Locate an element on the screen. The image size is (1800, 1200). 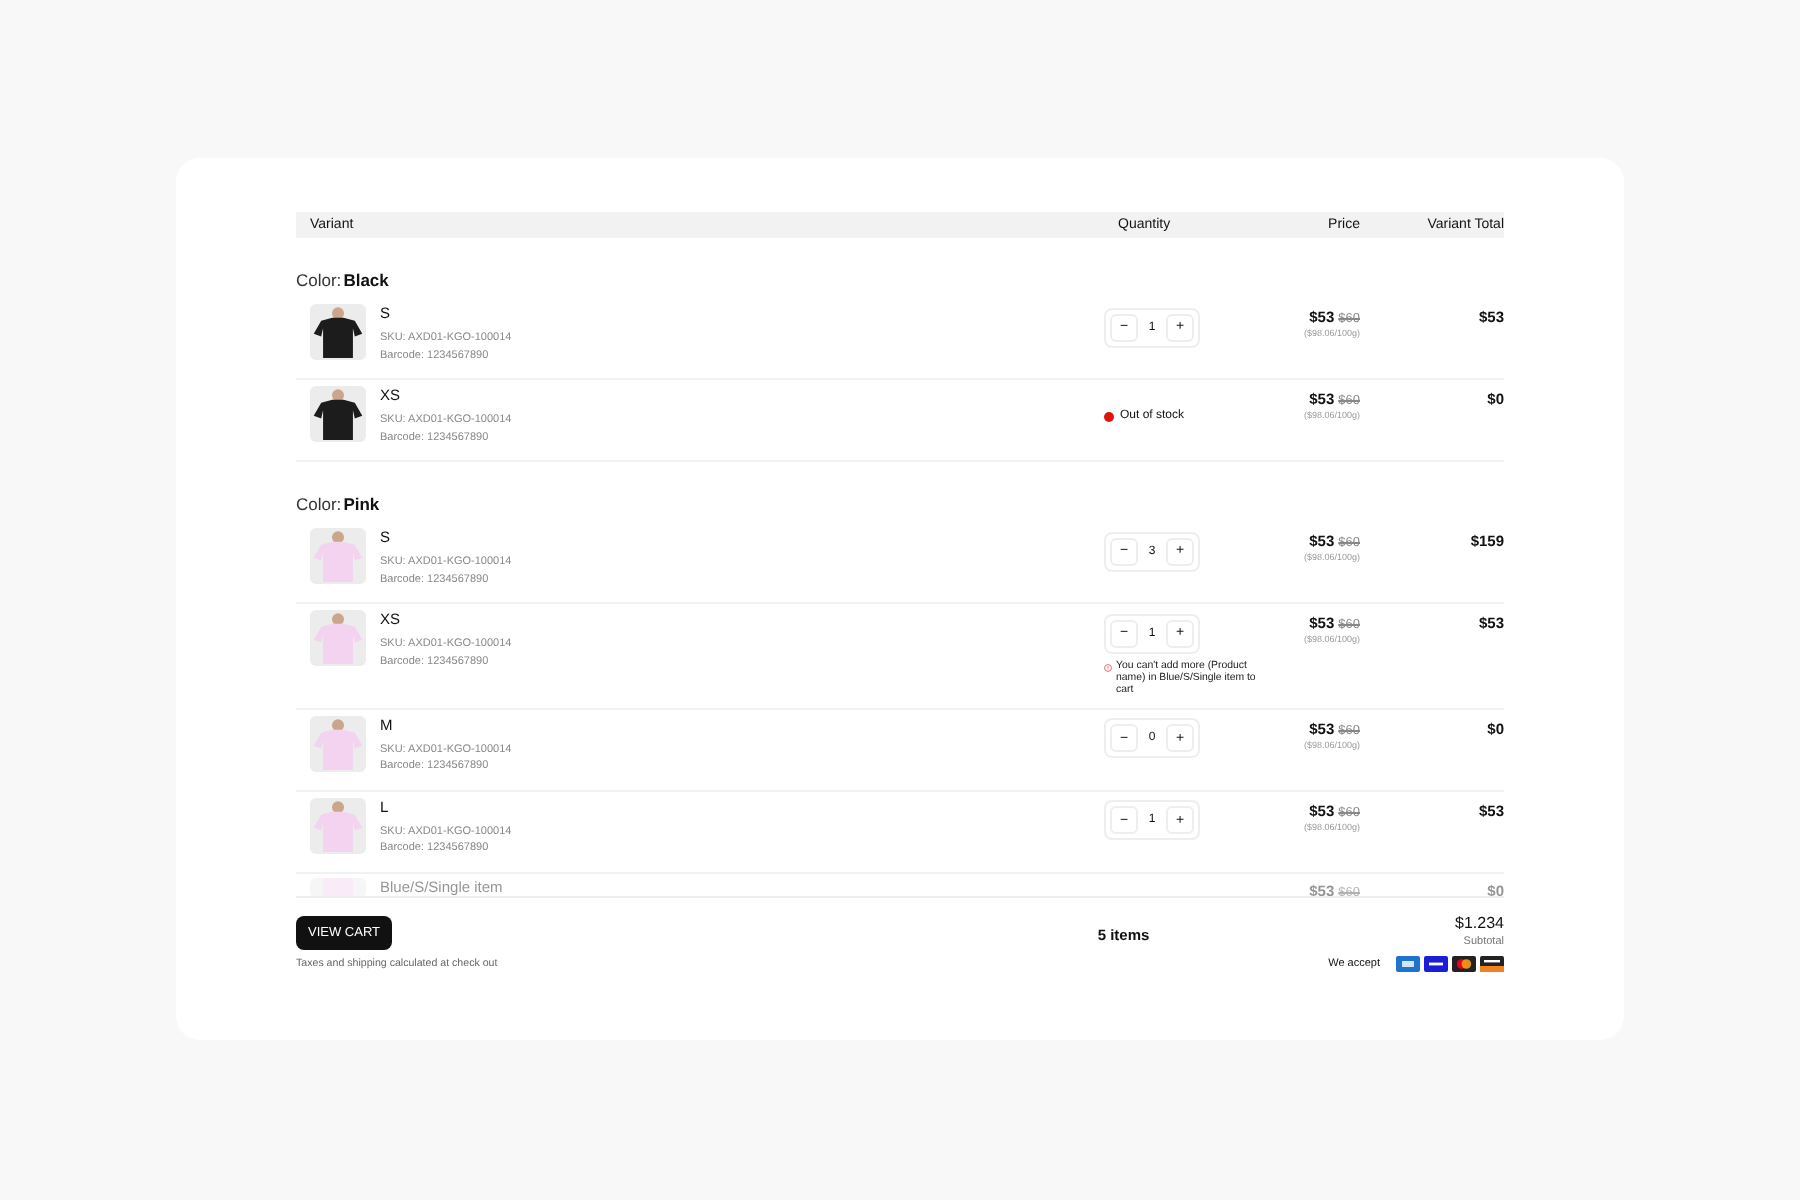
subtotal-amount: $1.234 is located at coordinates (1479, 923).